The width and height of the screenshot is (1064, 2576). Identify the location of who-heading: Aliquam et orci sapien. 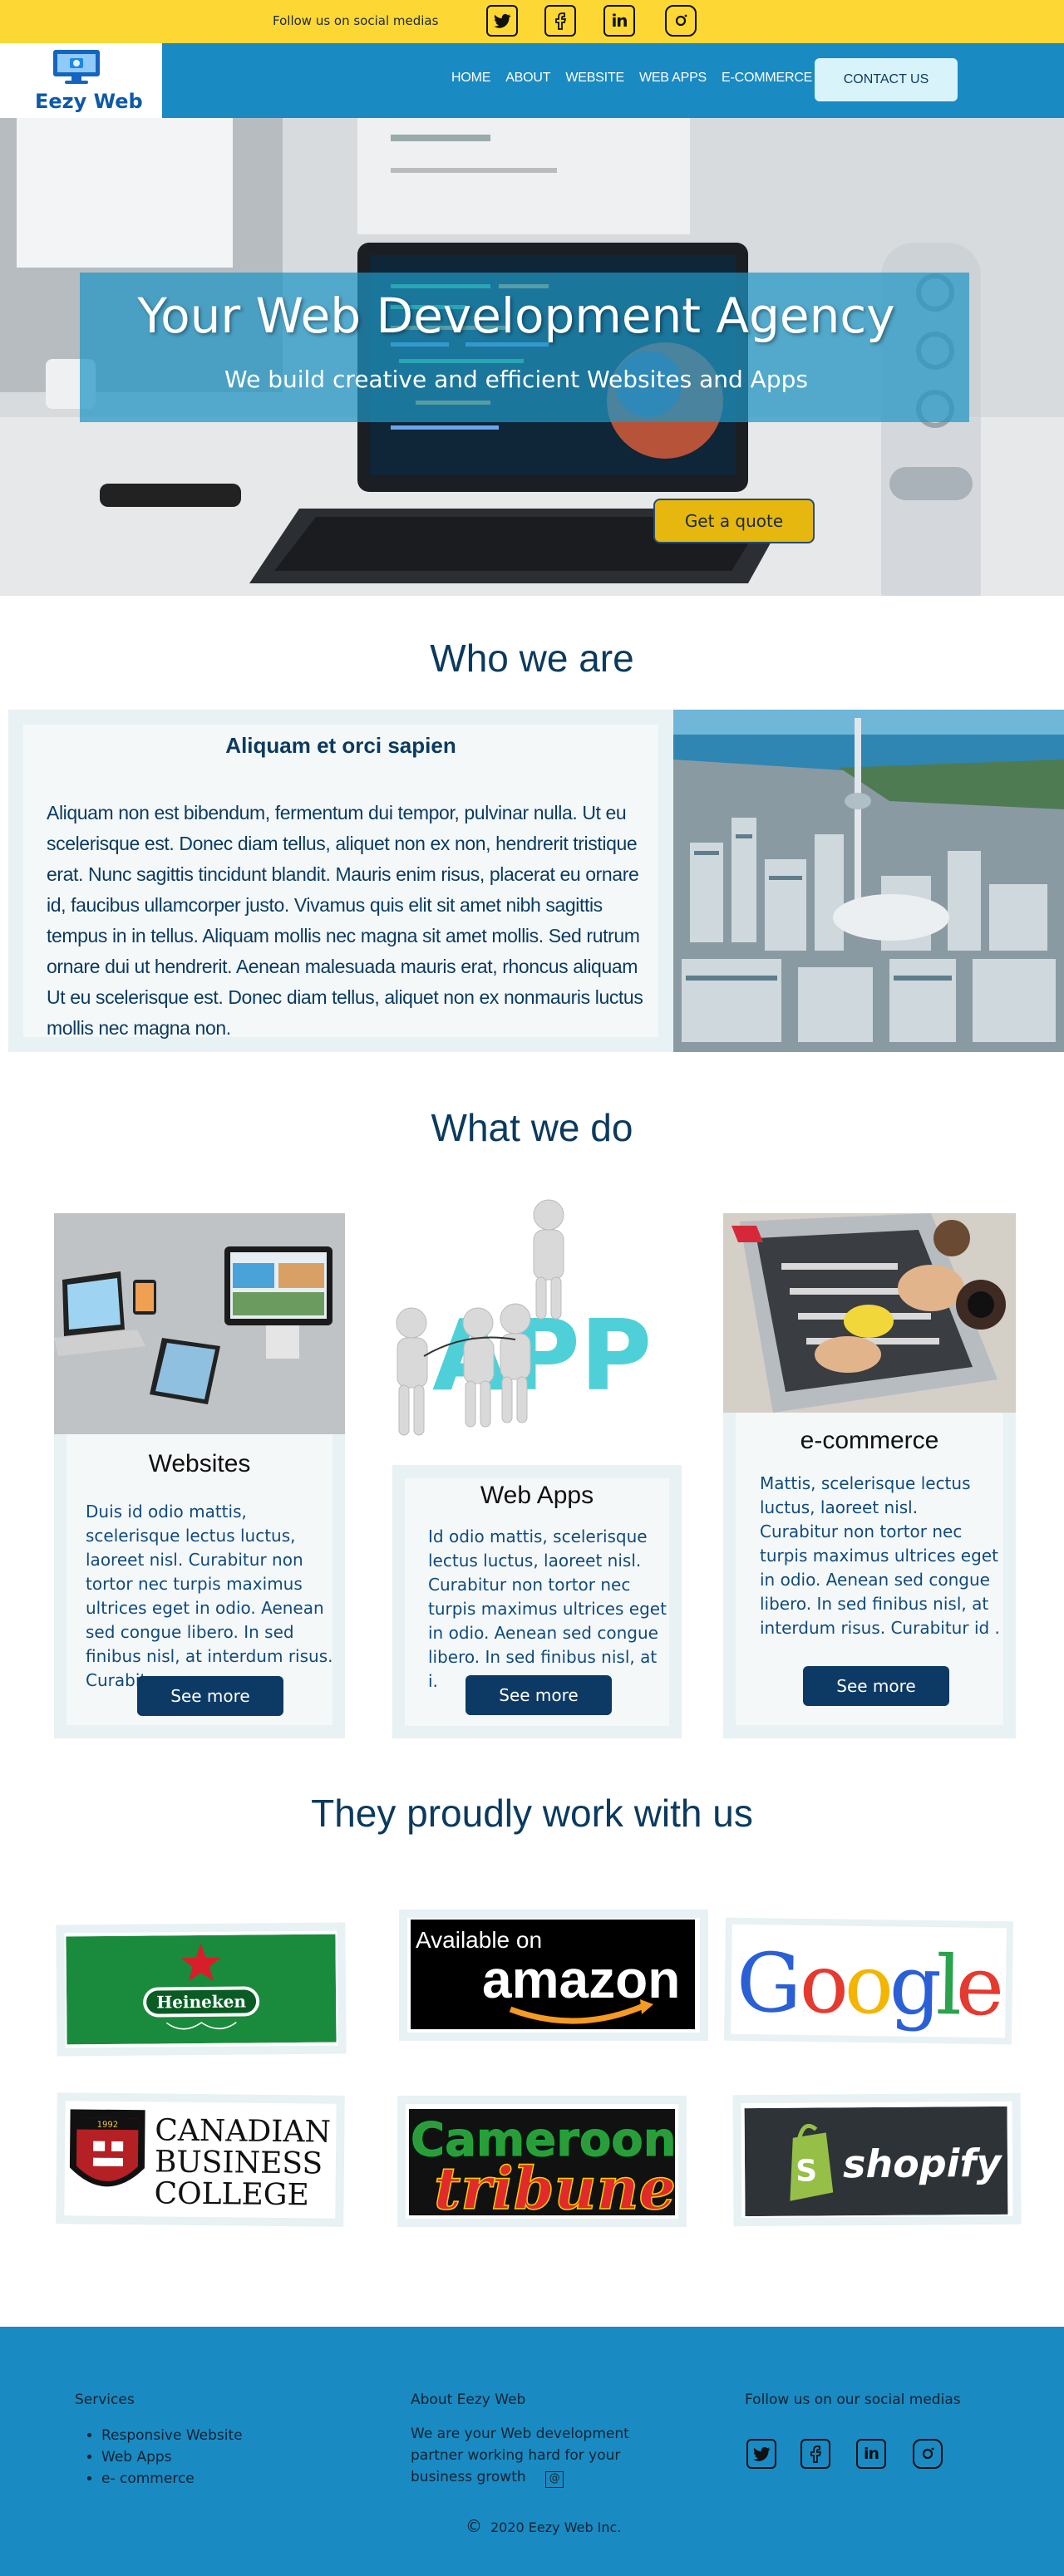
(340, 745).